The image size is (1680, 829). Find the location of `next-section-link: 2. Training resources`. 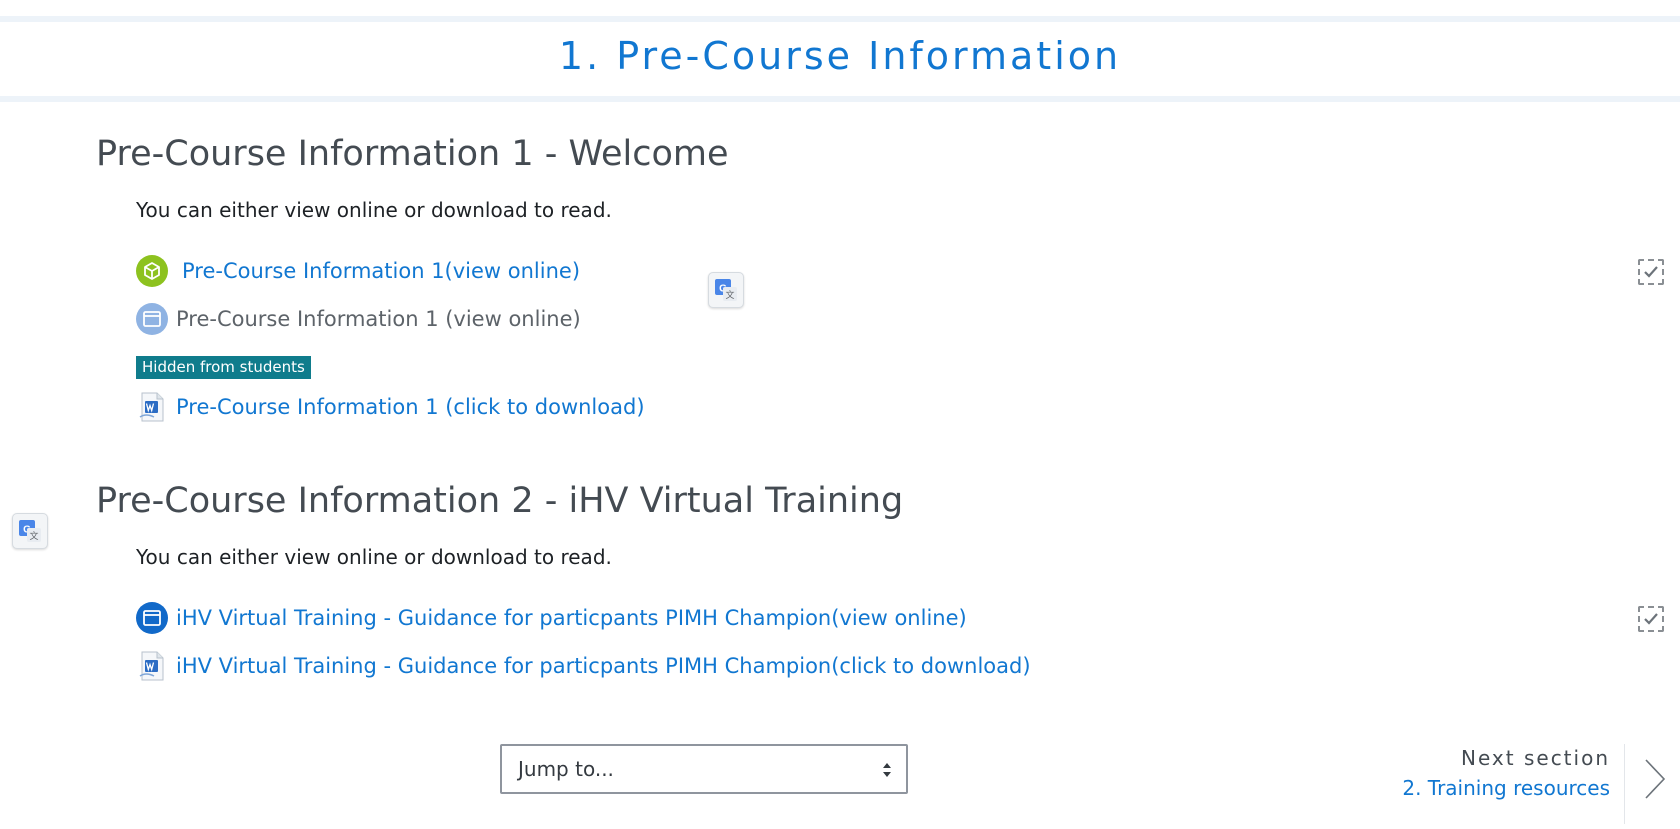

next-section-link: 2. Training resources is located at coordinates (1506, 788).